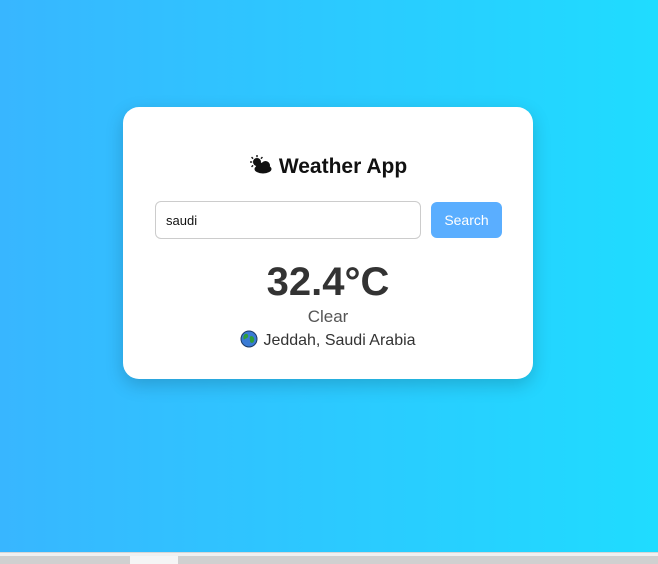 The width and height of the screenshot is (658, 564). I want to click on scrollbar-thumb, so click(154, 560).